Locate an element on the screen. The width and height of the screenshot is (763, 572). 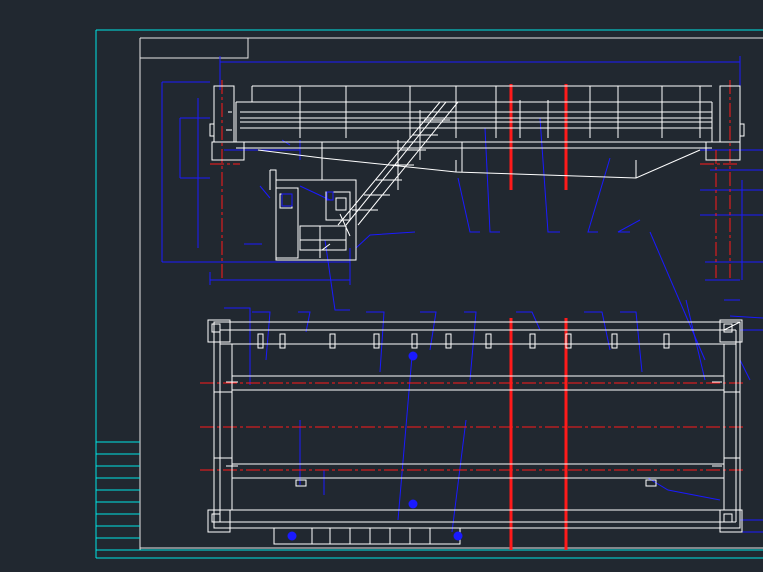
elevation-marker-boxes is located at coordinates (307, 199).